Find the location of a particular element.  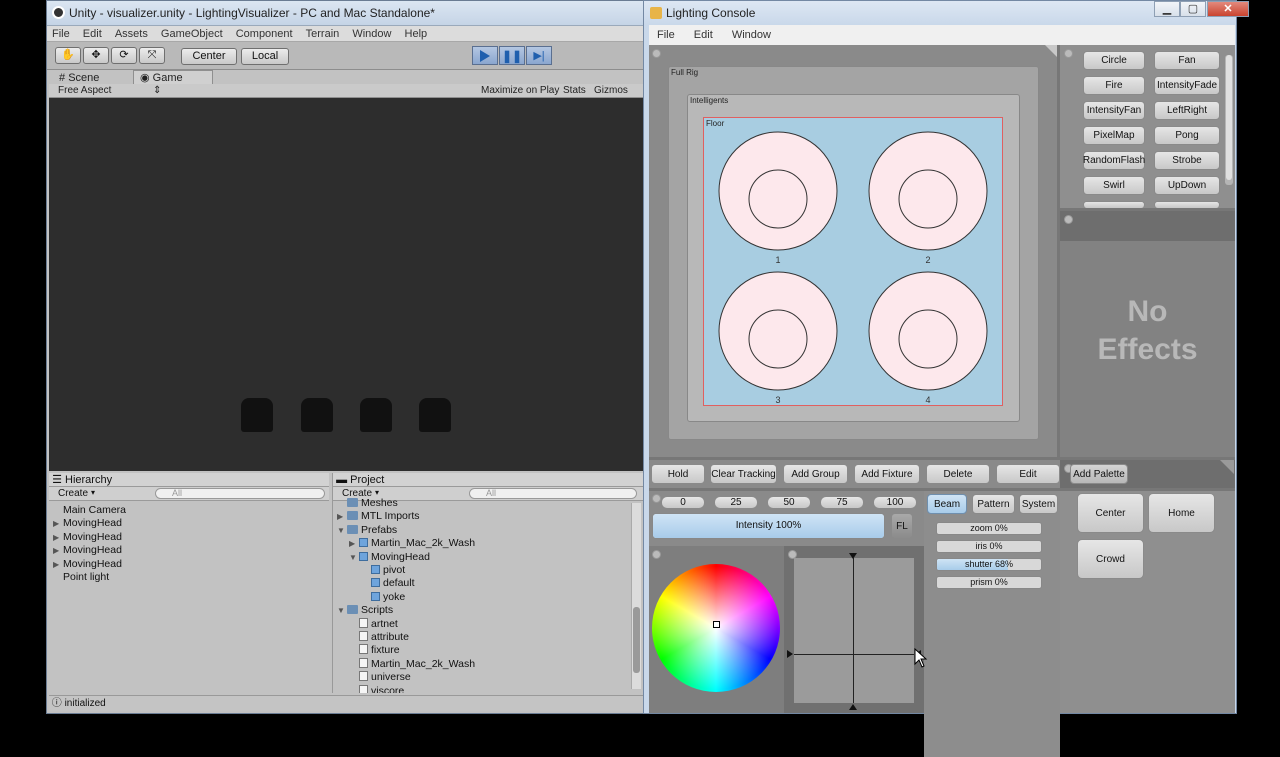

console-titlebar: Lighting Console ▁ ▢ ✕ is located at coordinates (946, 13).